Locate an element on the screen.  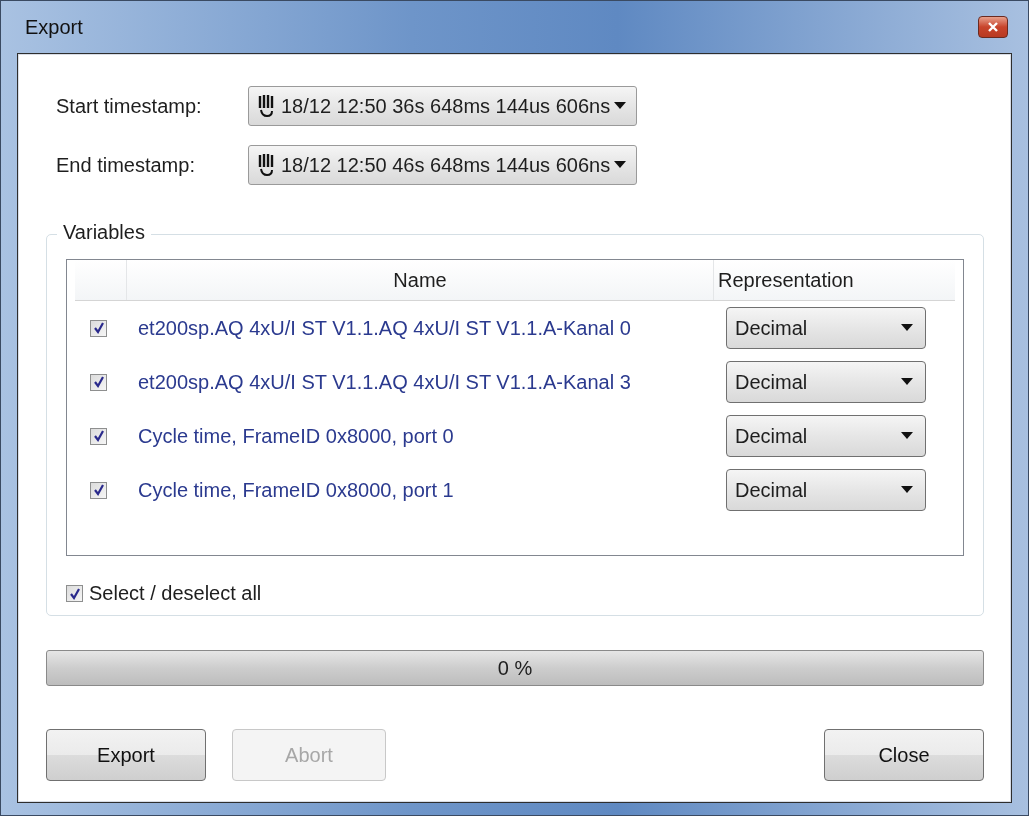
variable-name: Cycle time, FrameID 0x8000, port 1 is located at coordinates (296, 490).